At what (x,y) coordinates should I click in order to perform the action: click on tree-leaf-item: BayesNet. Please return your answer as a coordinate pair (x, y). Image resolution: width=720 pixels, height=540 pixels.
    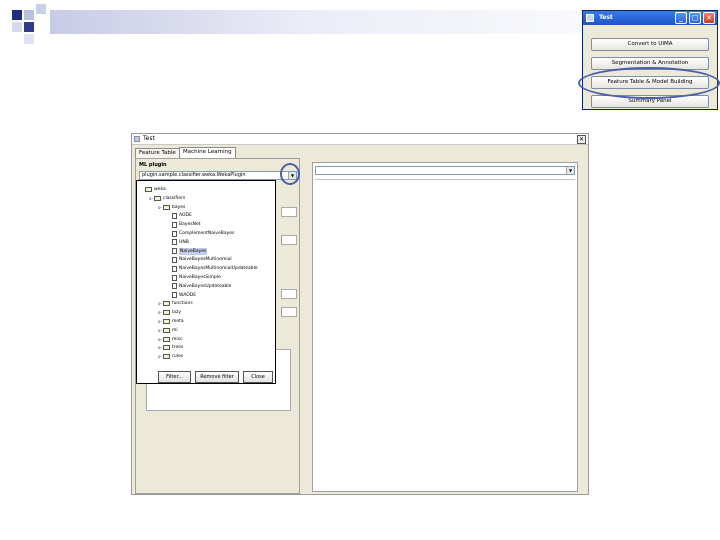
    Looking at the image, I should click on (184, 224).